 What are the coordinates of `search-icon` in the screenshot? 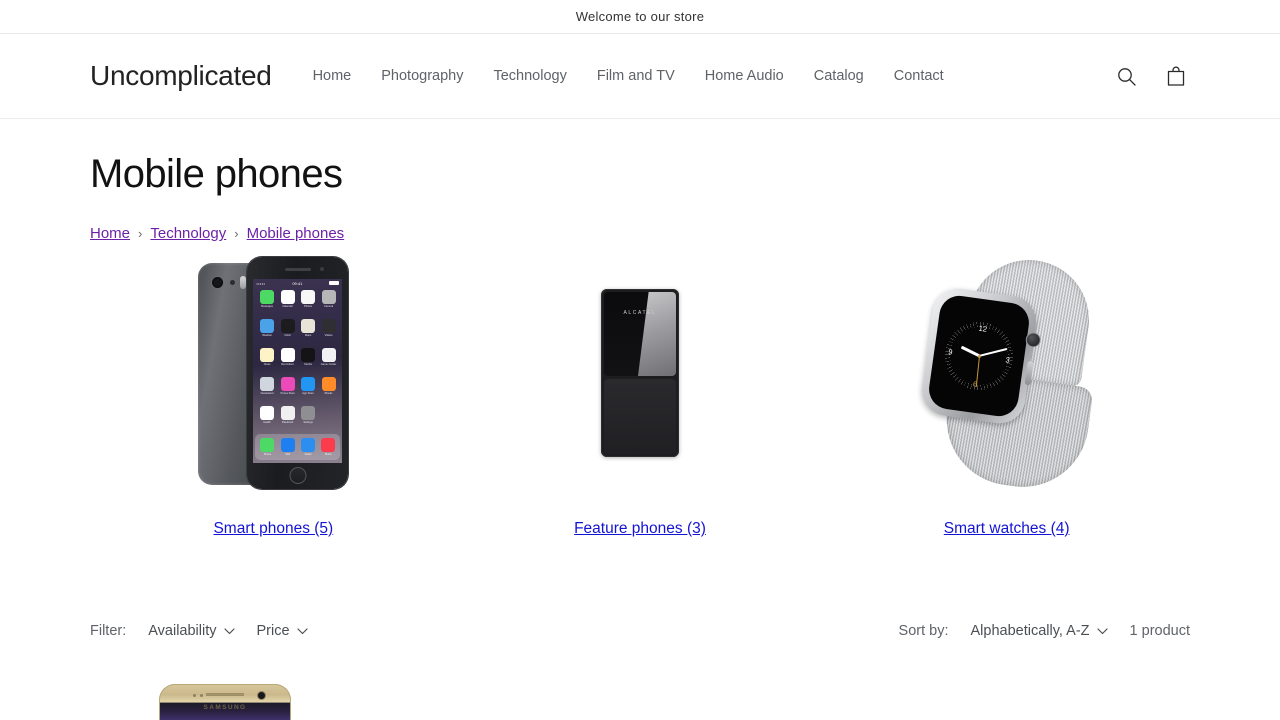 It's located at (1126, 76).